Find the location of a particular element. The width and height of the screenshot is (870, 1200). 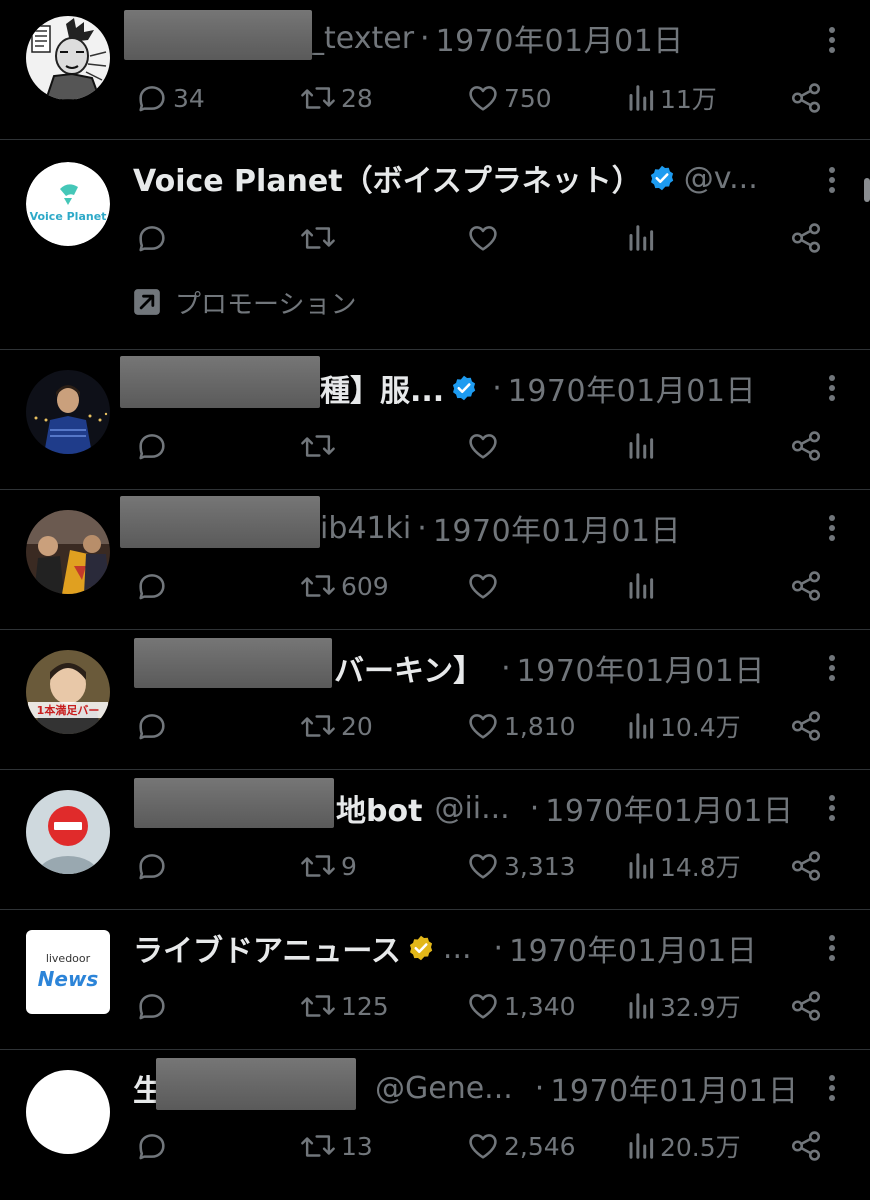

retweet-button: 9 is located at coordinates (328, 866).